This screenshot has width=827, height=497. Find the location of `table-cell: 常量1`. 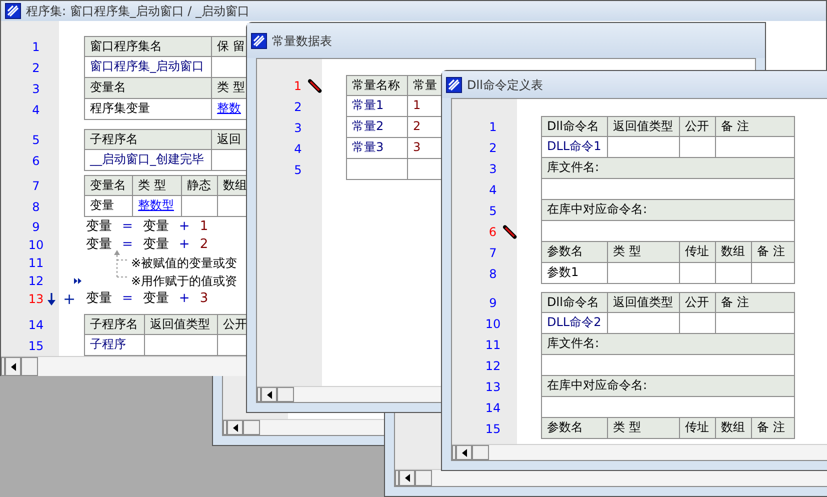

table-cell: 常量1 is located at coordinates (377, 106).